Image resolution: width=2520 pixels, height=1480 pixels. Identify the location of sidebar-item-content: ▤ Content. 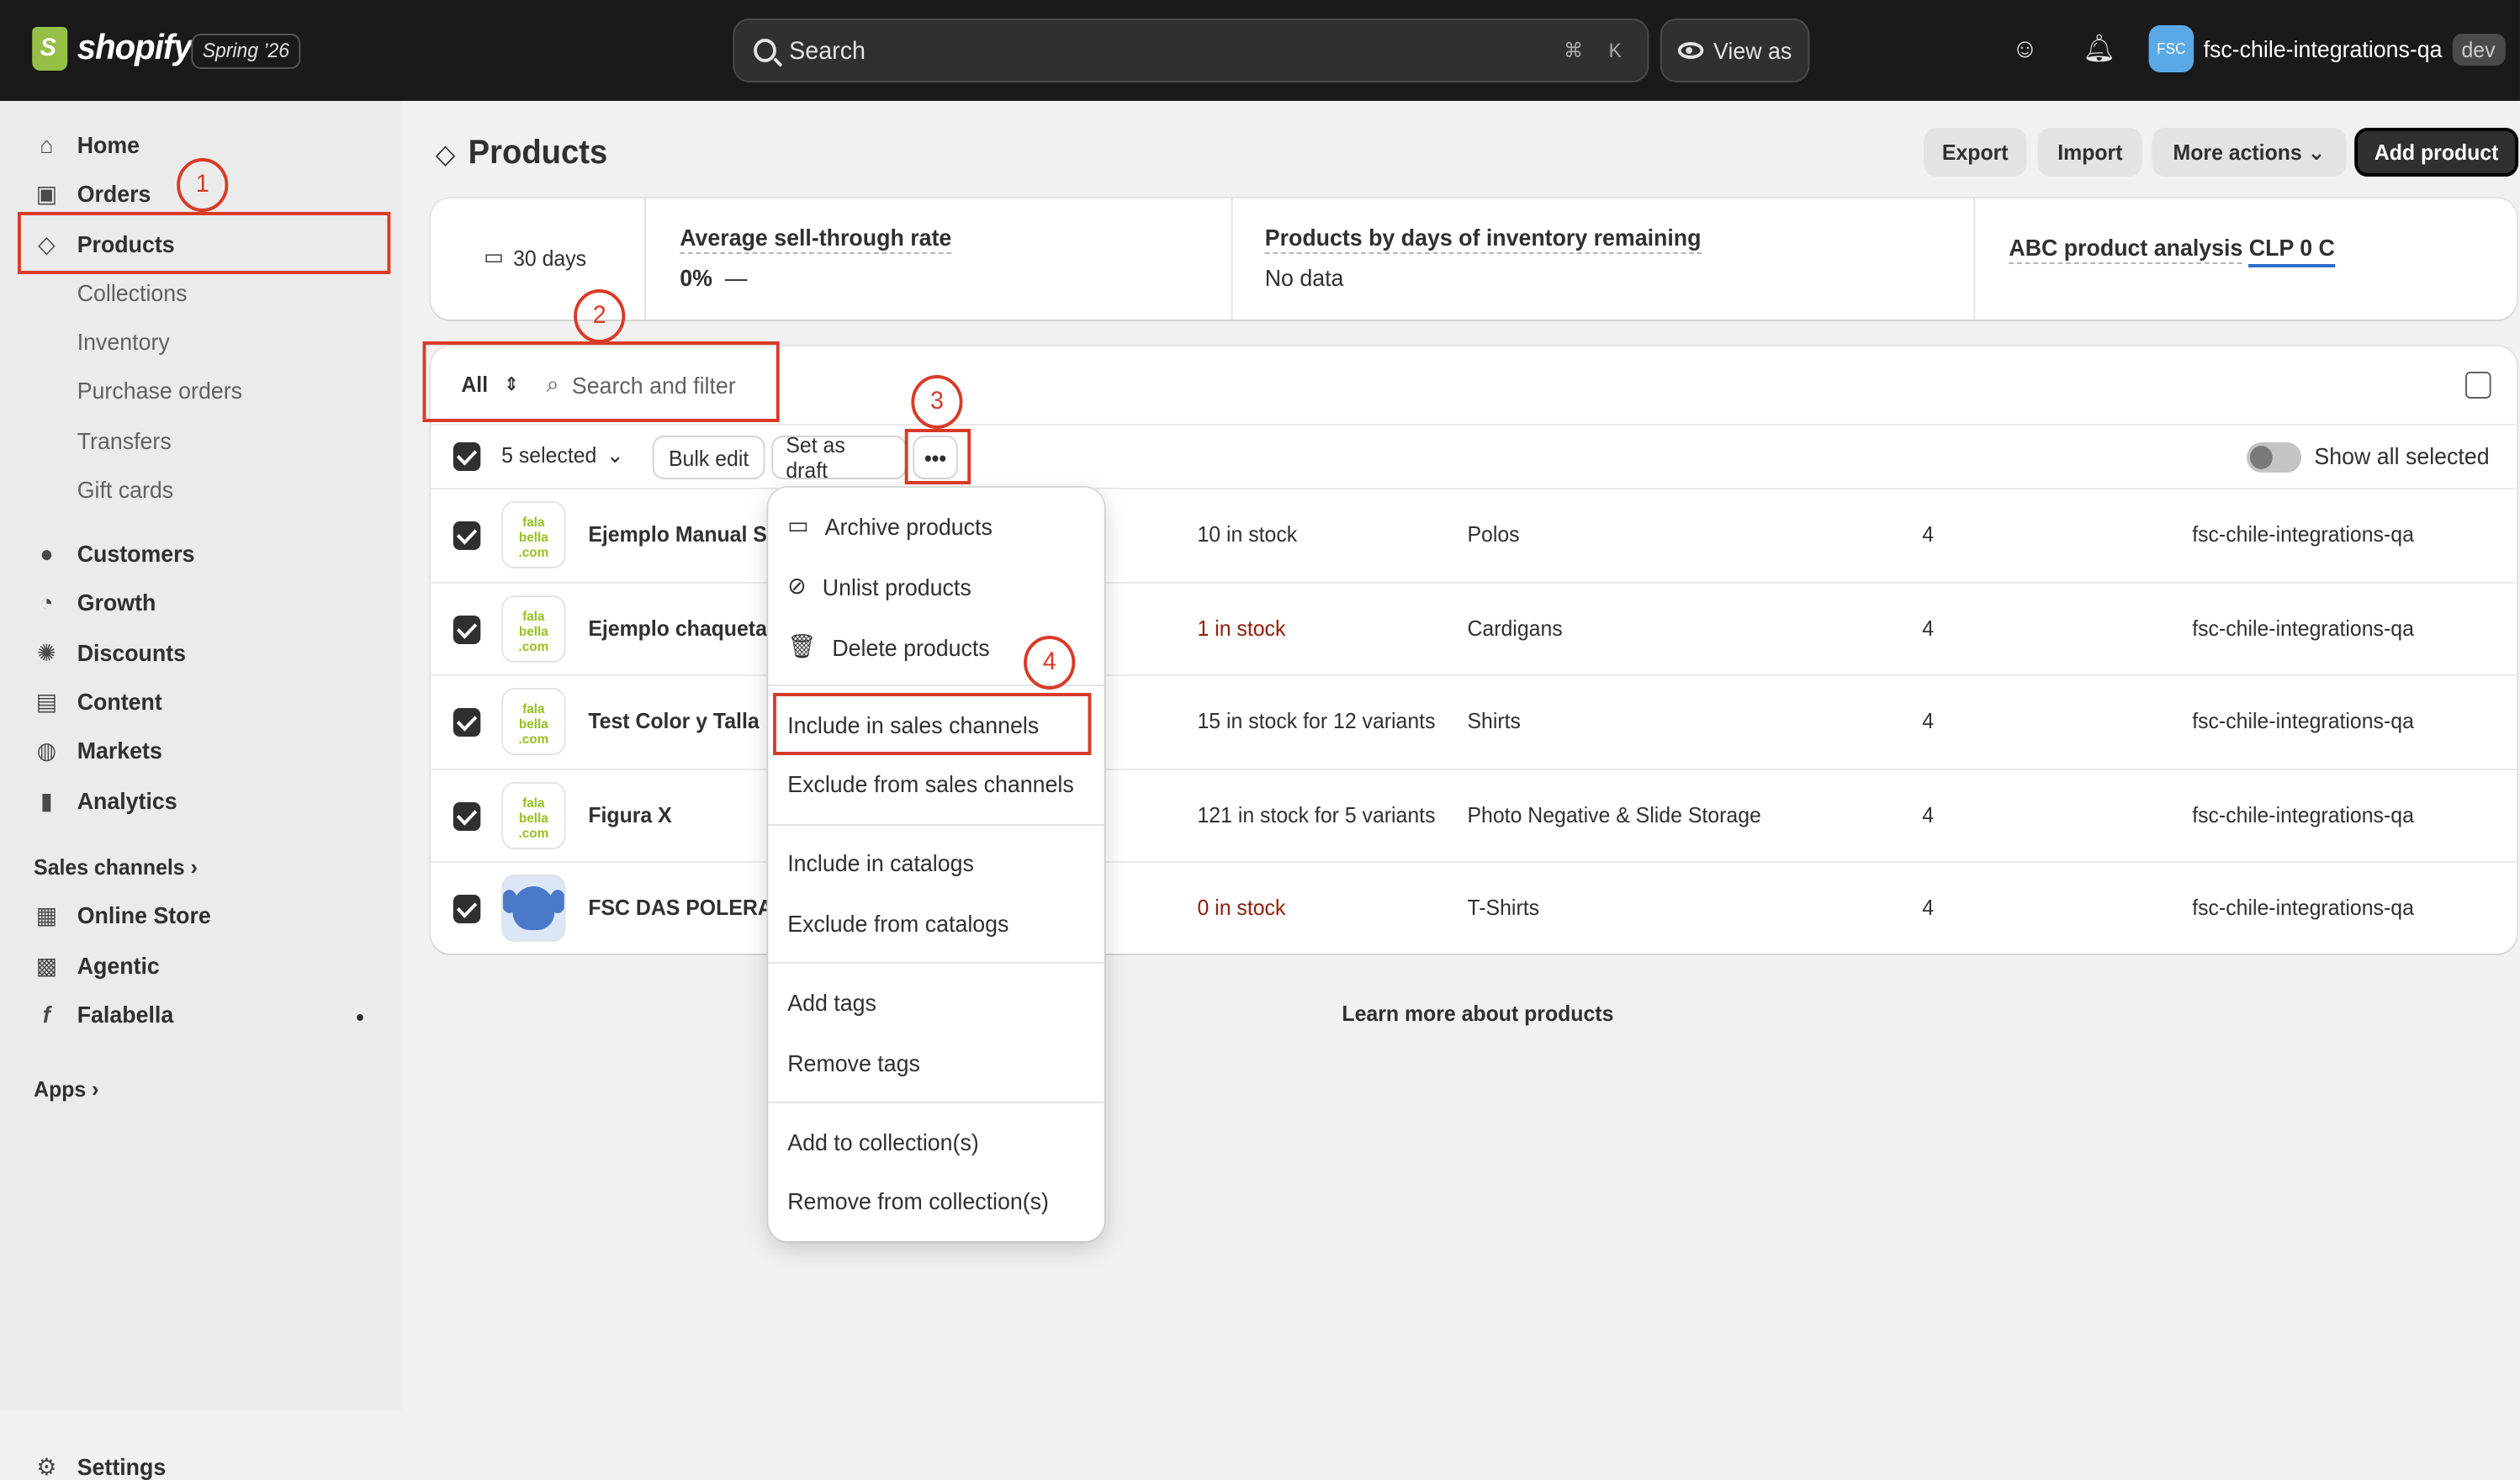
(98, 701).